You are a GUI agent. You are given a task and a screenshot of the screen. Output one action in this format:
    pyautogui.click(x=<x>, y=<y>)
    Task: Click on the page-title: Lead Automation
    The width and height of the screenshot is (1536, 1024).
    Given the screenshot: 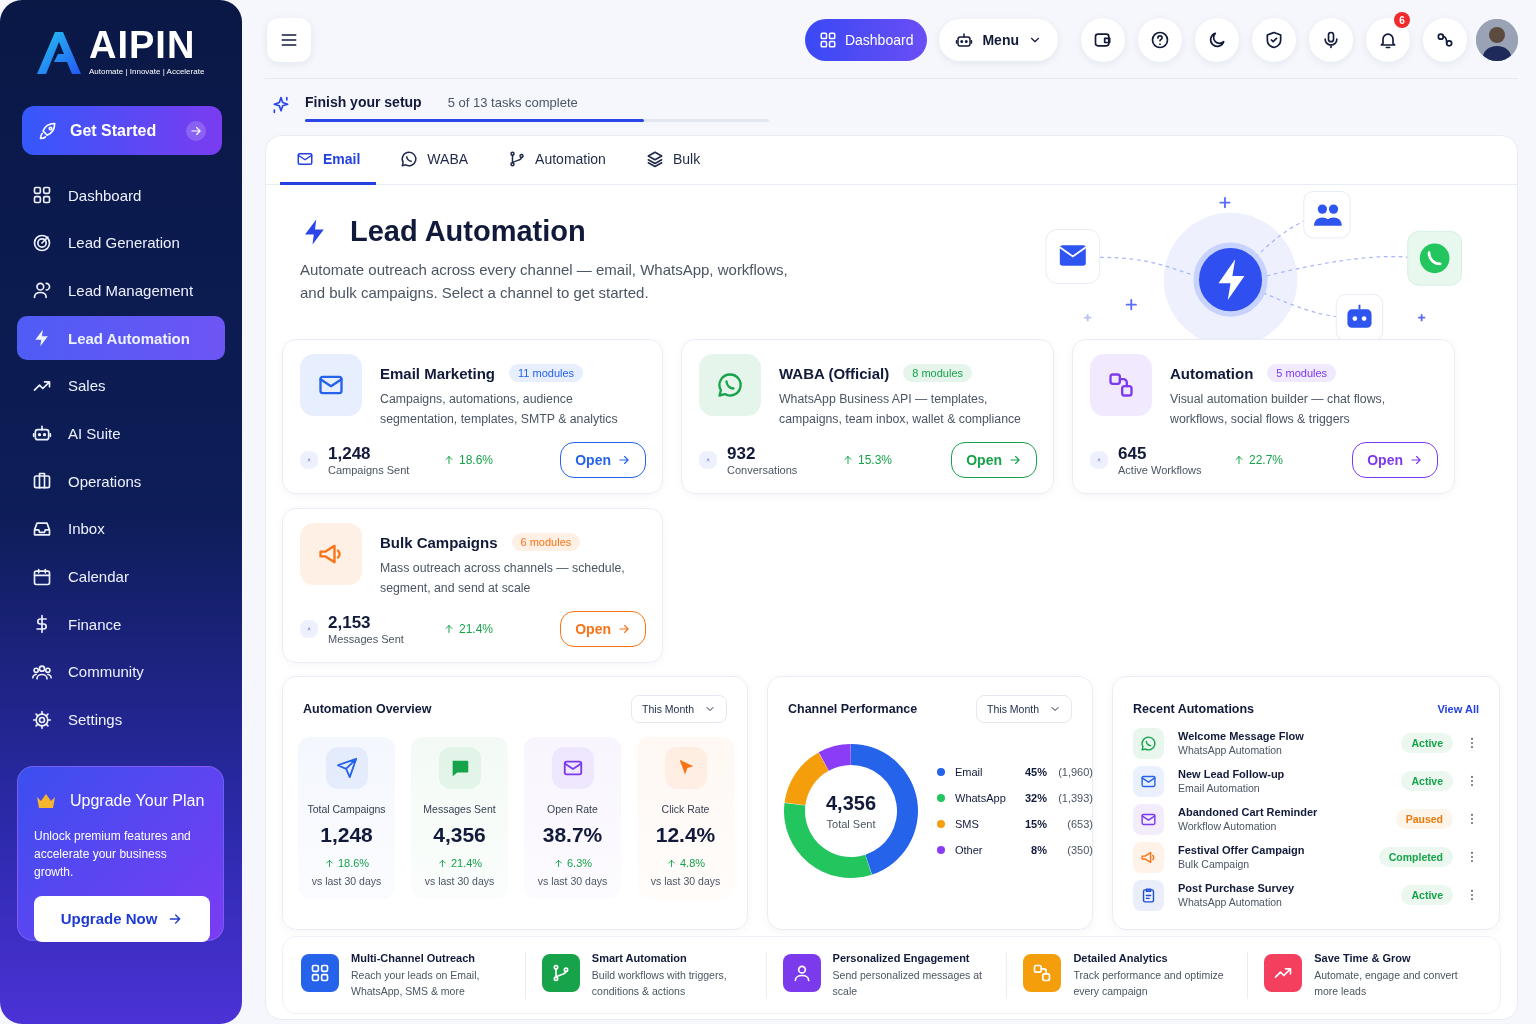 What is the action you would take?
    pyautogui.click(x=468, y=231)
    